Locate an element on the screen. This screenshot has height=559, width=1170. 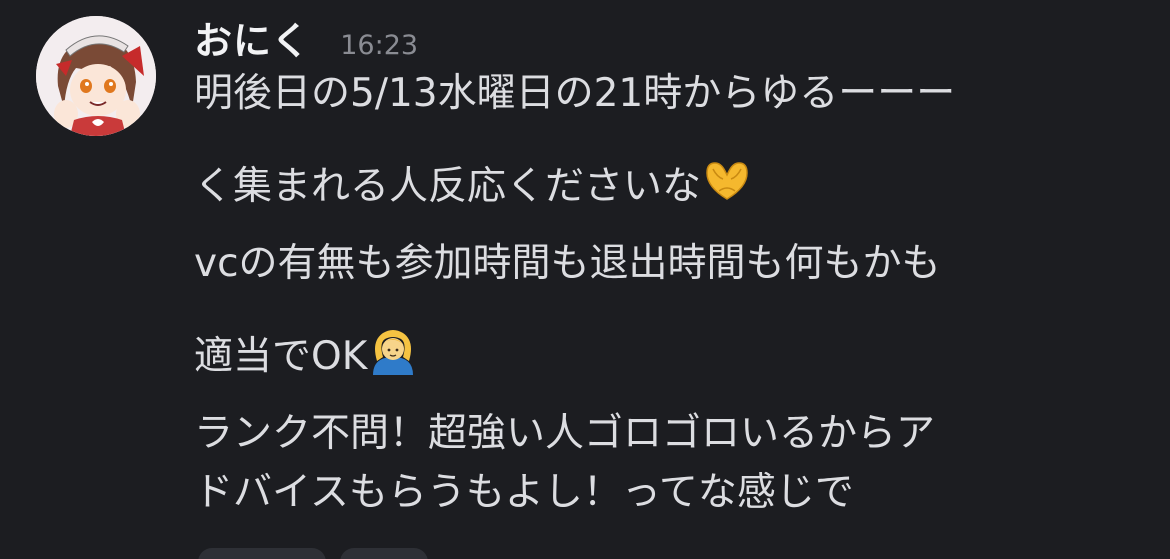
message-text: 明後日の5/13水曜日の21時からゆるーーー is located at coordinates (575, 93).